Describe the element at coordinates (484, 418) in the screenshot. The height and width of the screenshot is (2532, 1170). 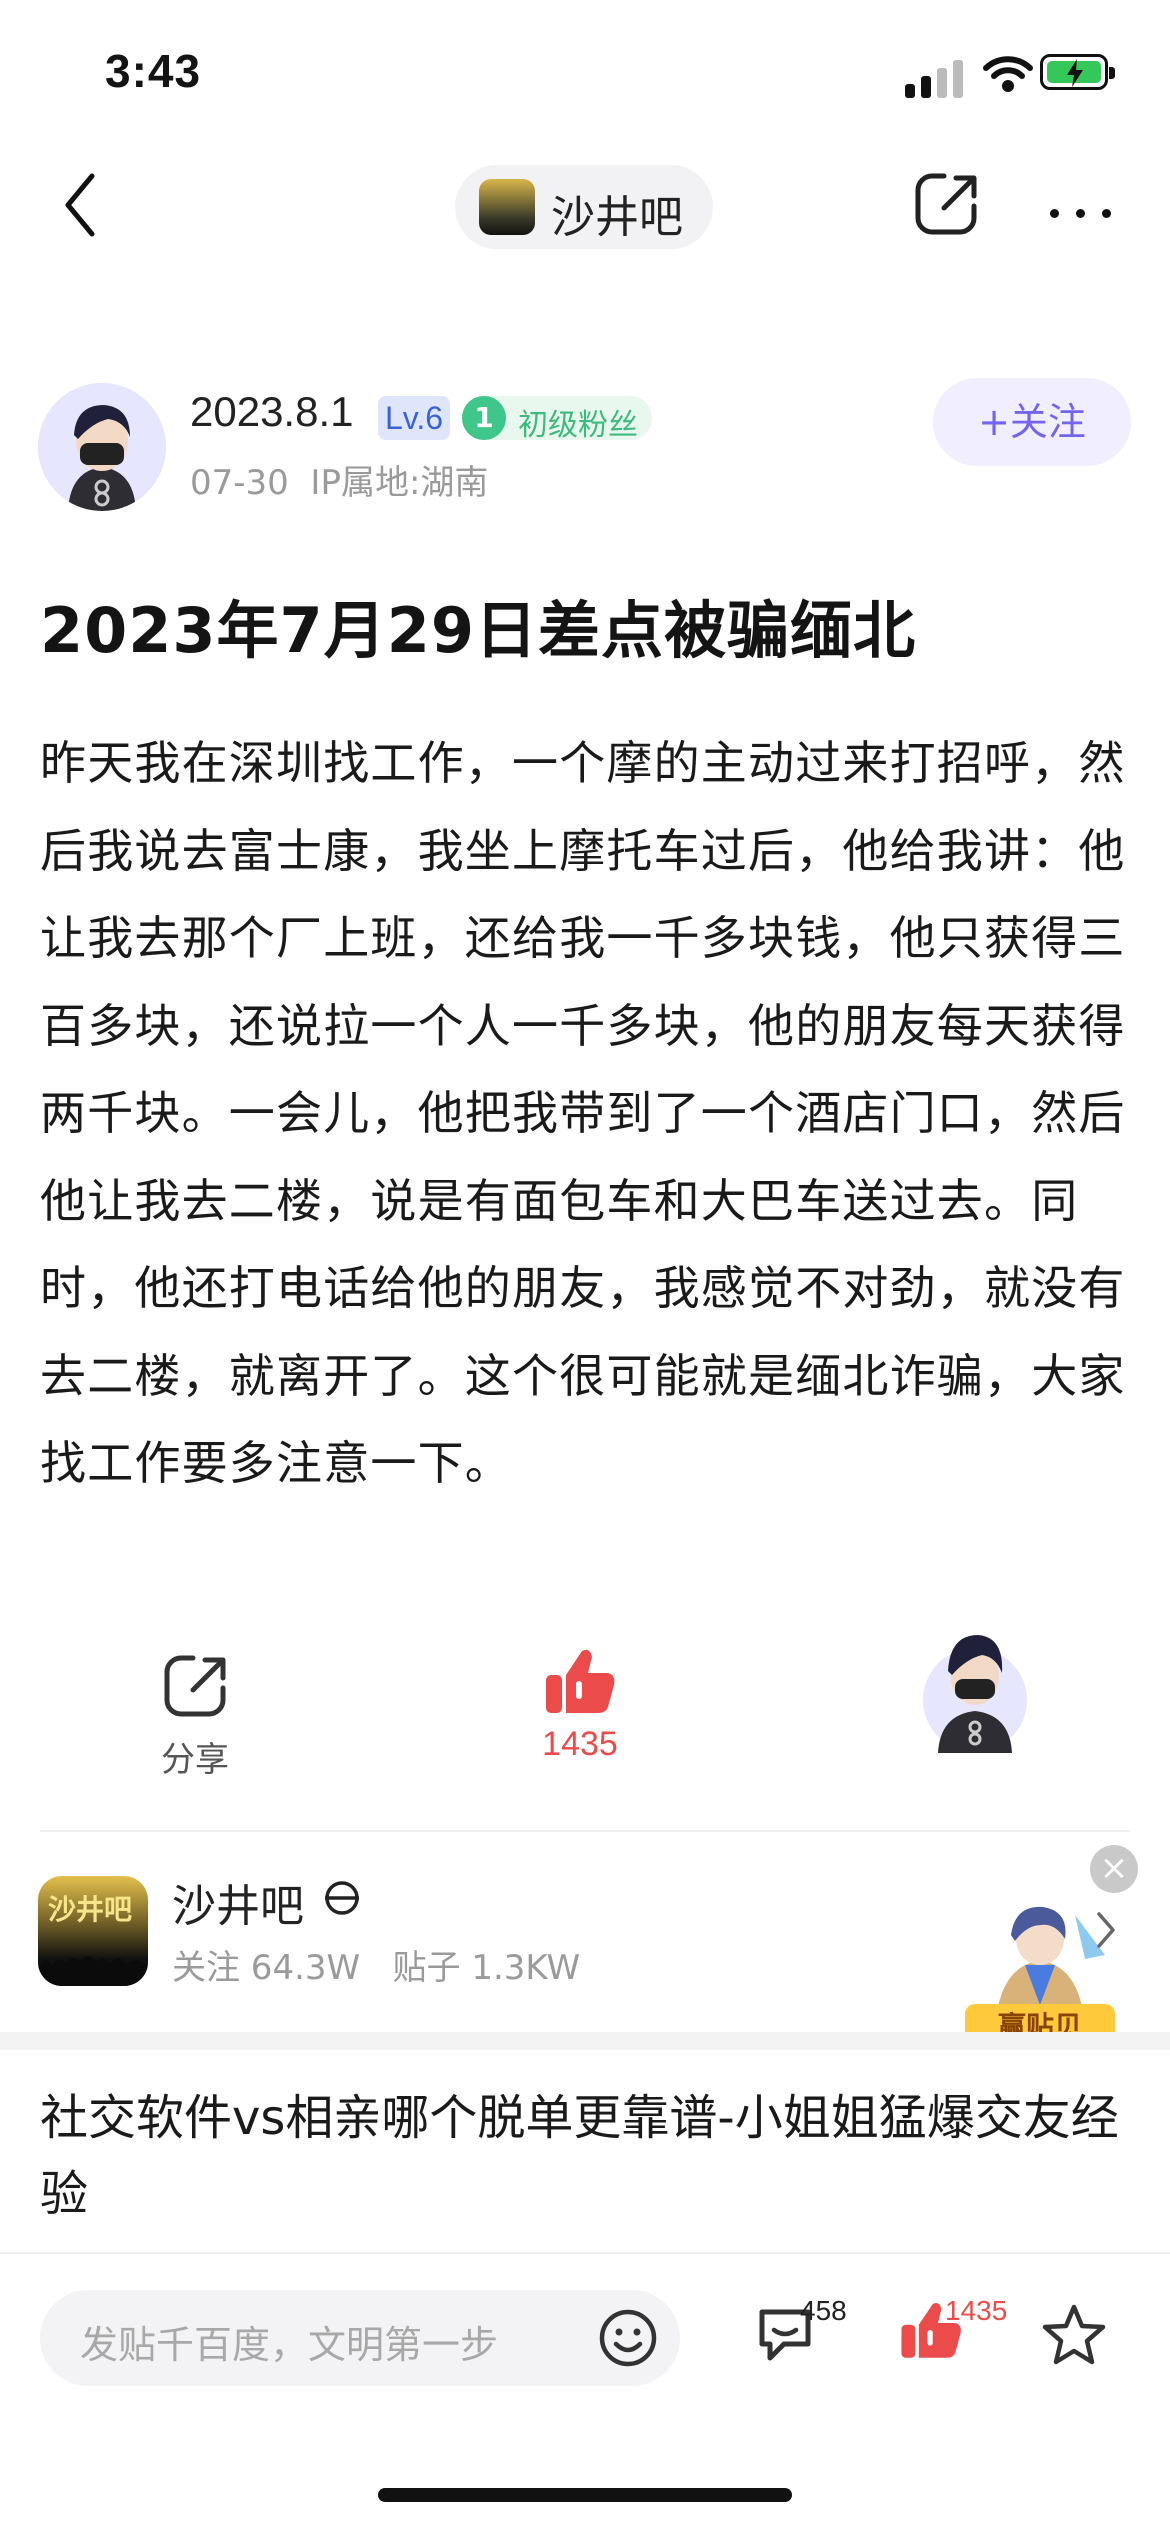
I see `fan-level-number: 1` at that location.